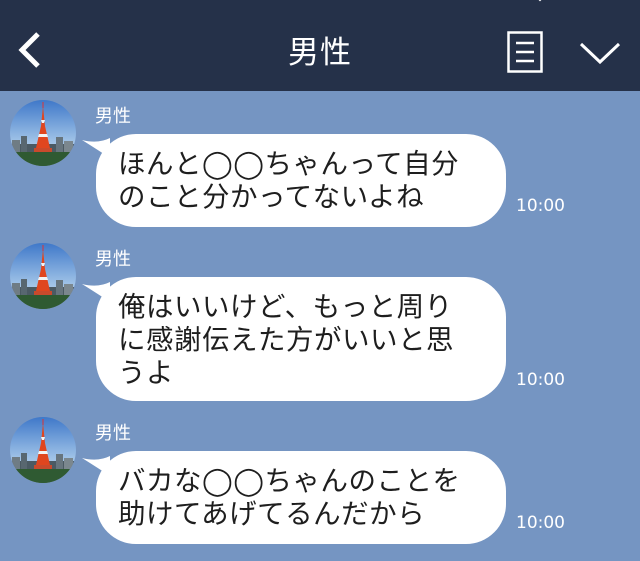 This screenshot has width=640, height=561. I want to click on message-bubble: 俺はいいけど、もっと周り に感謝伝えた方がいいと思 うよ, so click(301, 339).